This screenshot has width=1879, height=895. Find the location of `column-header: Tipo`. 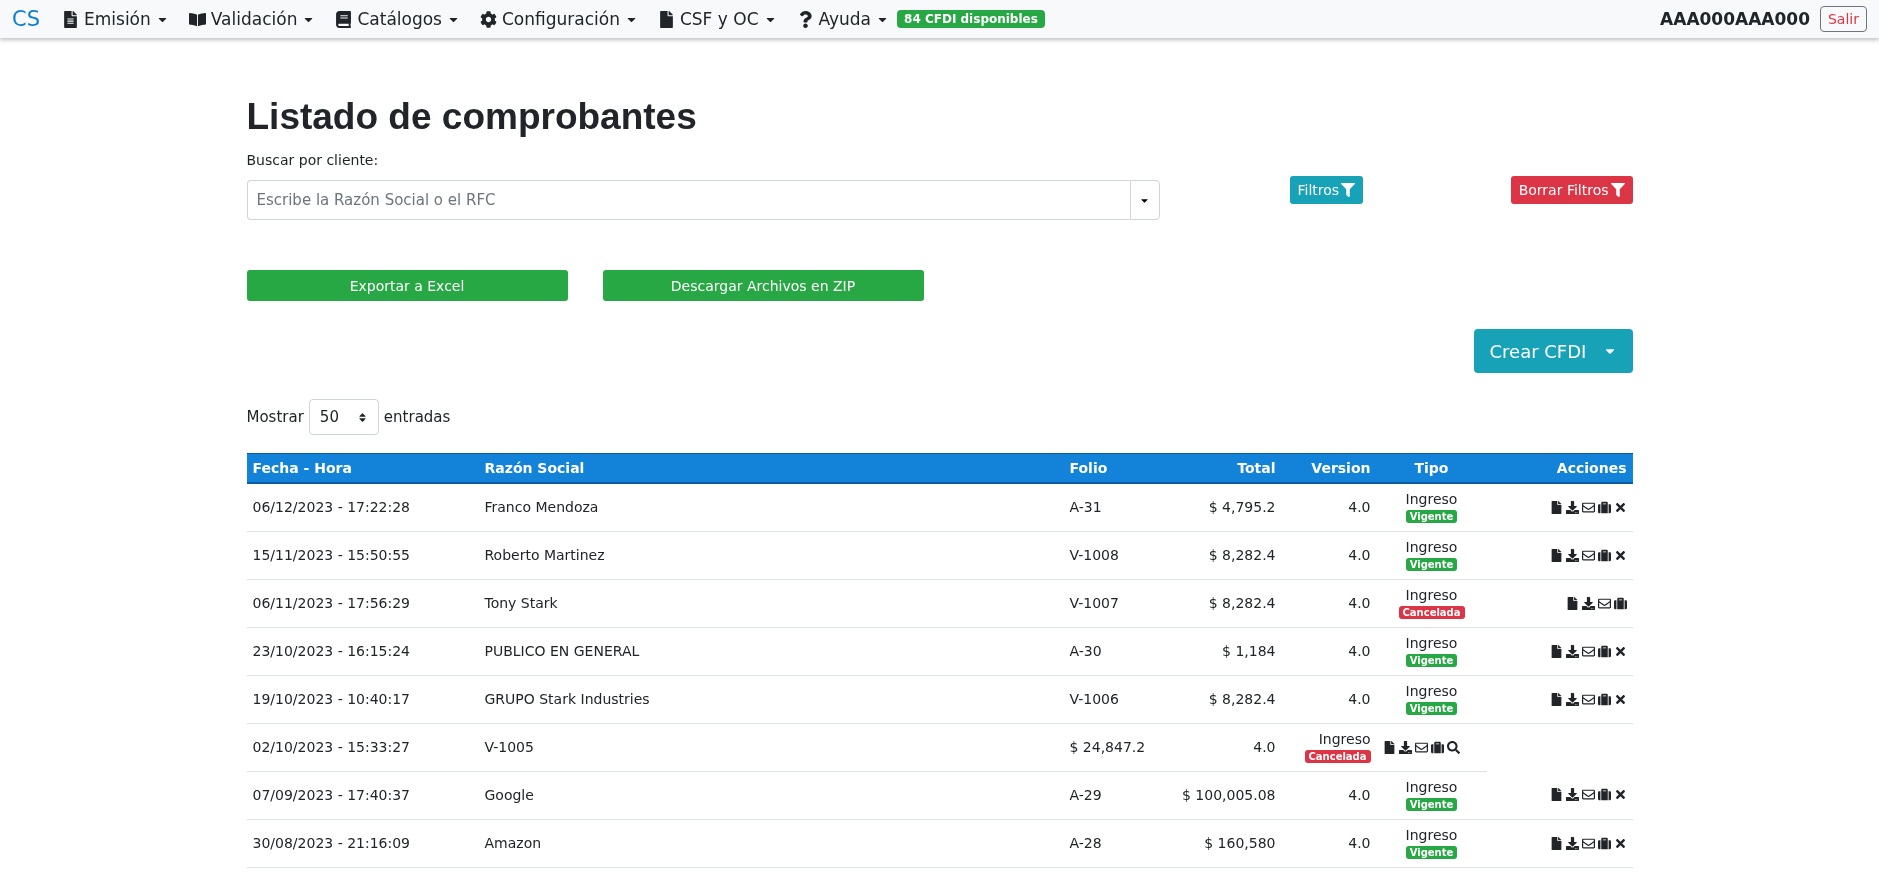

column-header: Tipo is located at coordinates (1431, 468).